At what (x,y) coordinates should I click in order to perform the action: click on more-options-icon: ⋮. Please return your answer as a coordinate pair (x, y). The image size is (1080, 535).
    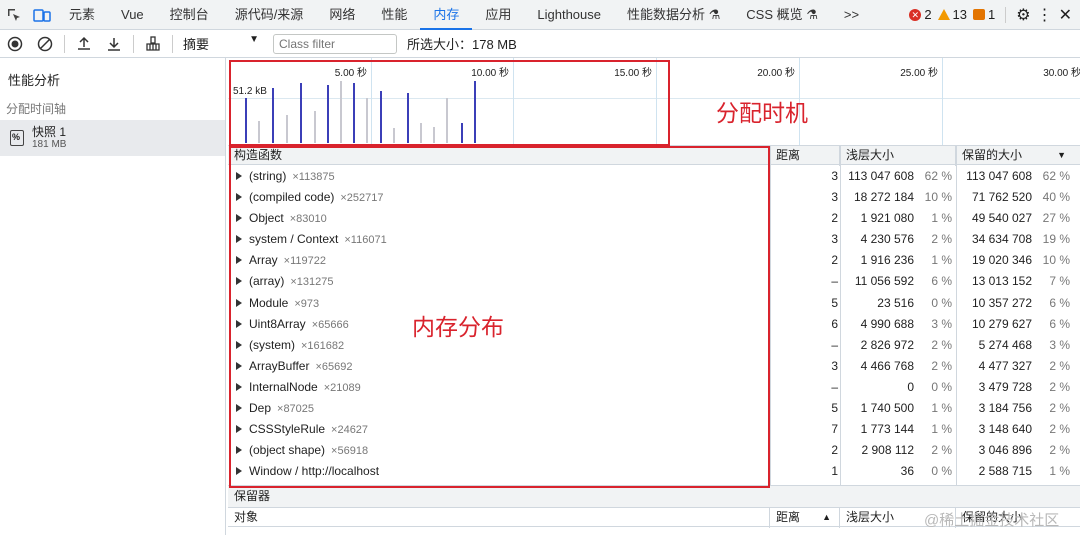
    Looking at the image, I should click on (1045, 15).